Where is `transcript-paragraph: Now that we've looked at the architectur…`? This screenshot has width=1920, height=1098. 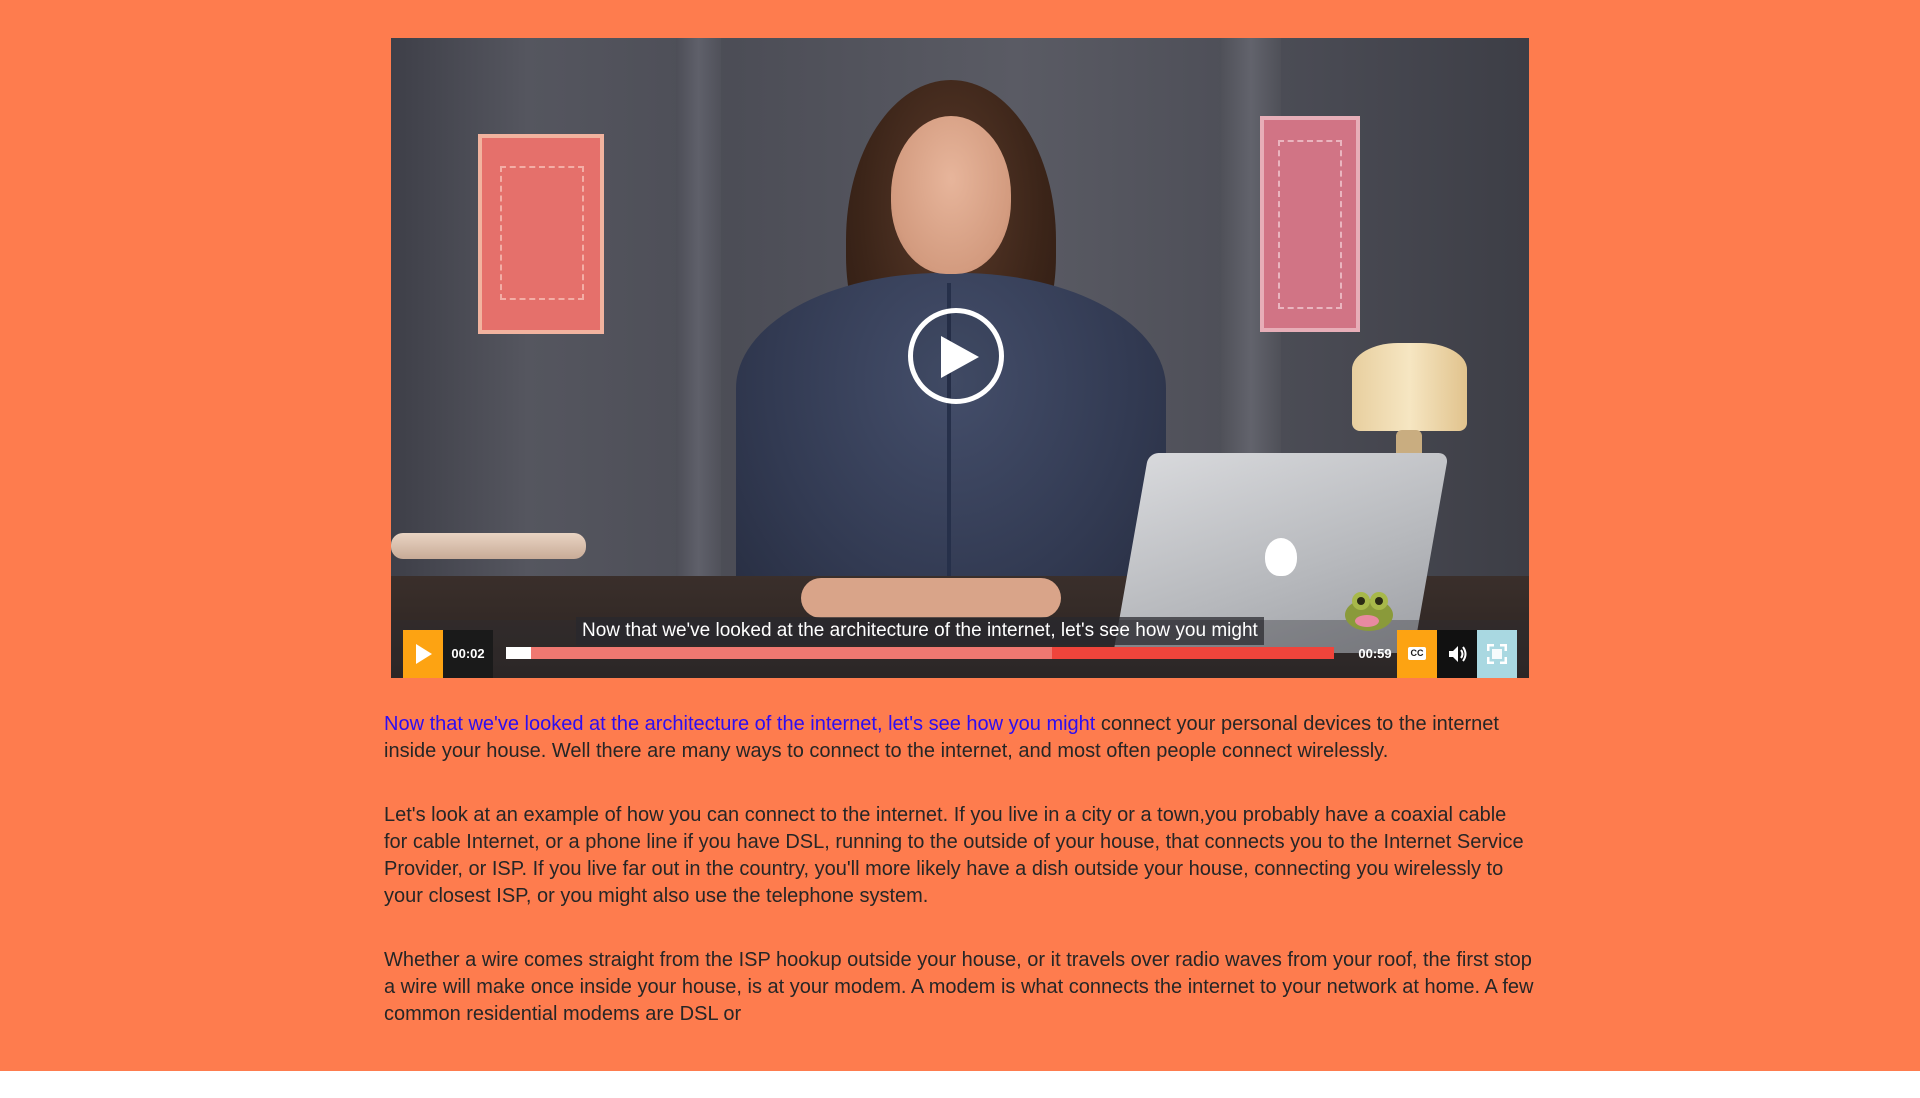
transcript-paragraph: Now that we've looked at the architectur… is located at coordinates (959, 738).